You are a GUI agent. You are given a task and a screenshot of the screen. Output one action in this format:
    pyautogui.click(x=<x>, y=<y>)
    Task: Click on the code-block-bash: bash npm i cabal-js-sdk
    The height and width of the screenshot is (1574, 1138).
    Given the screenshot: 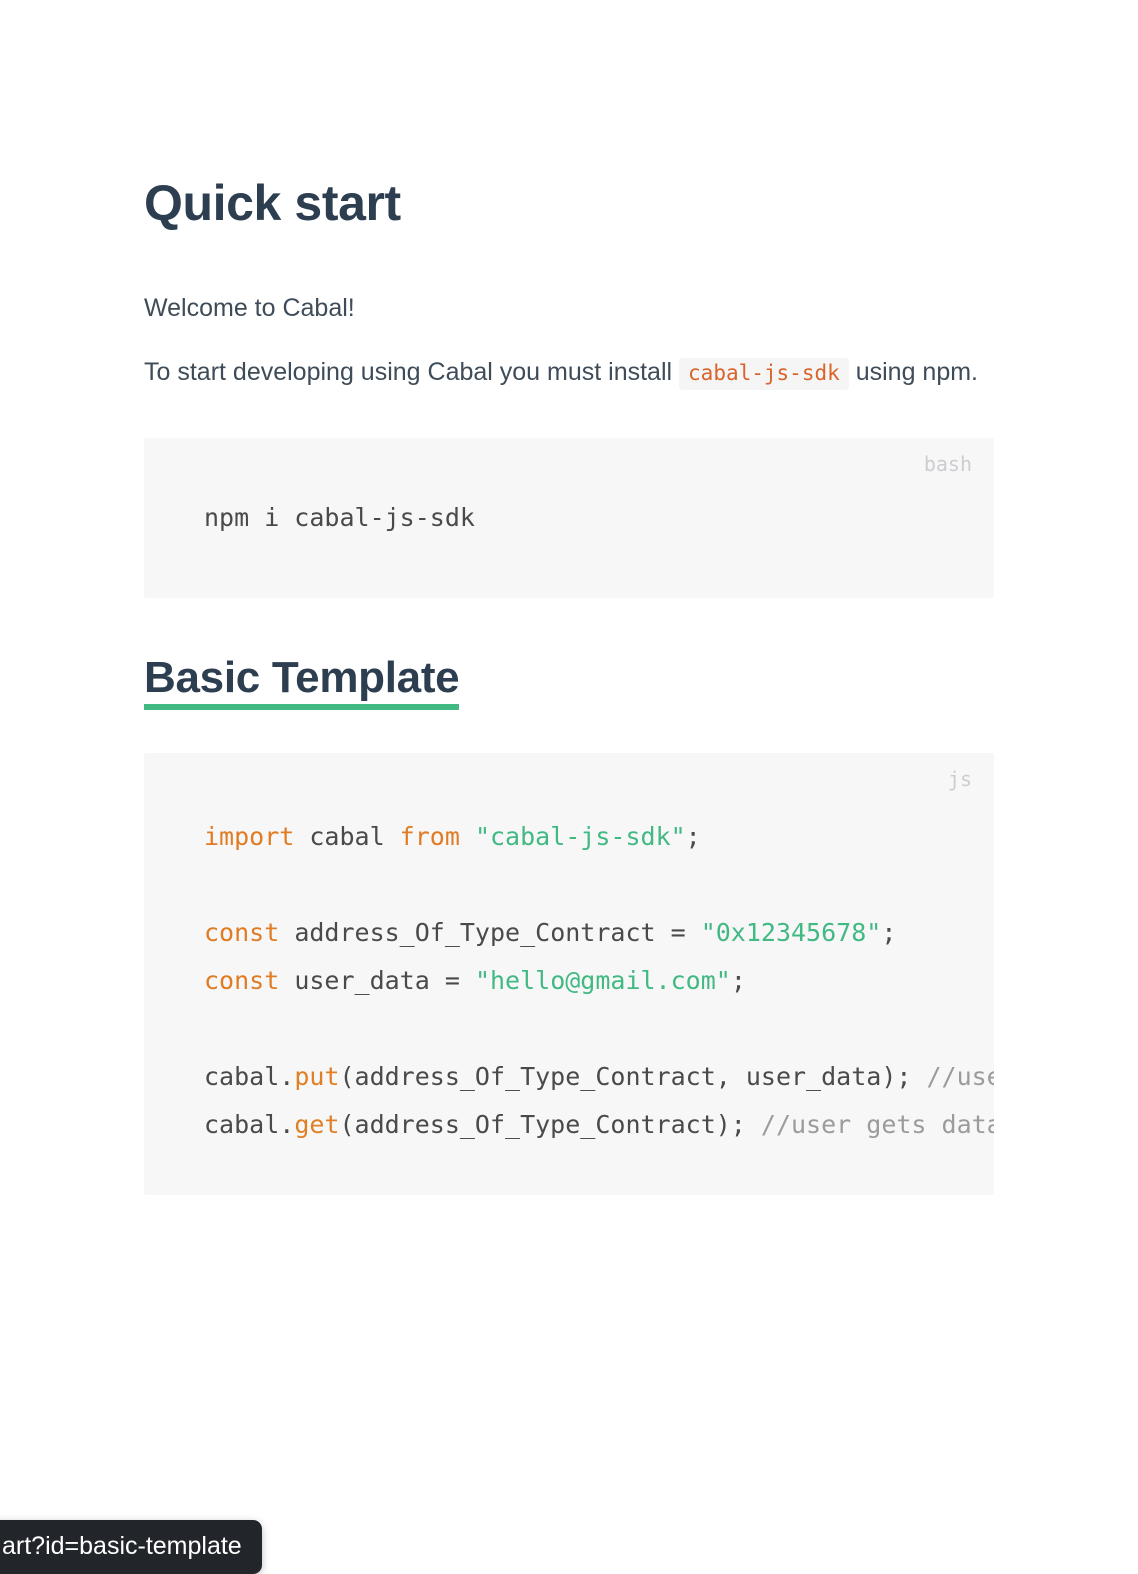 What is the action you would take?
    pyautogui.click(x=569, y=518)
    